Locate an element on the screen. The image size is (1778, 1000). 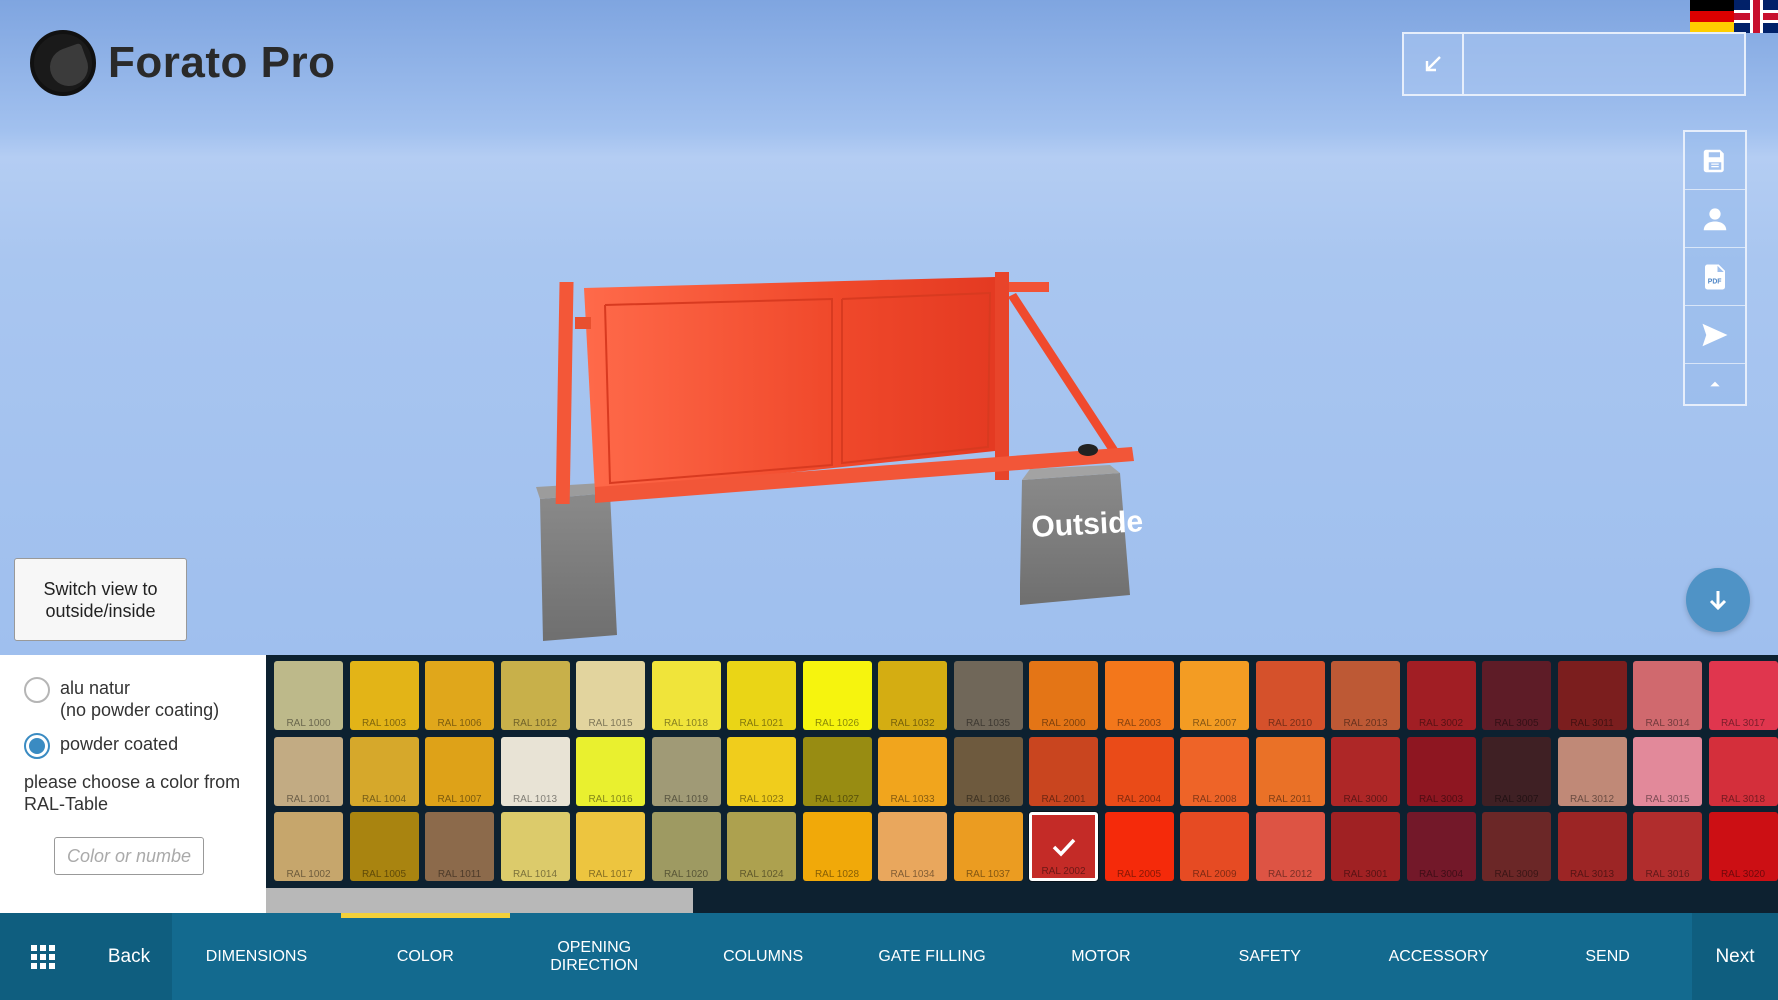
user-button is located at coordinates (1715, 219).